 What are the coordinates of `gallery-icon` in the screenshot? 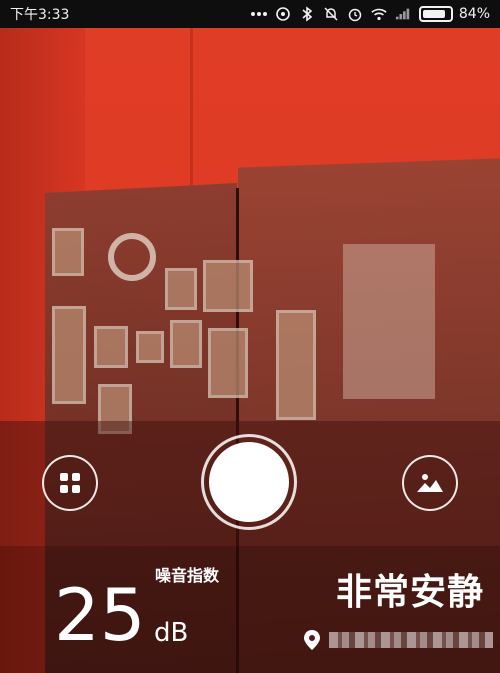 It's located at (430, 483).